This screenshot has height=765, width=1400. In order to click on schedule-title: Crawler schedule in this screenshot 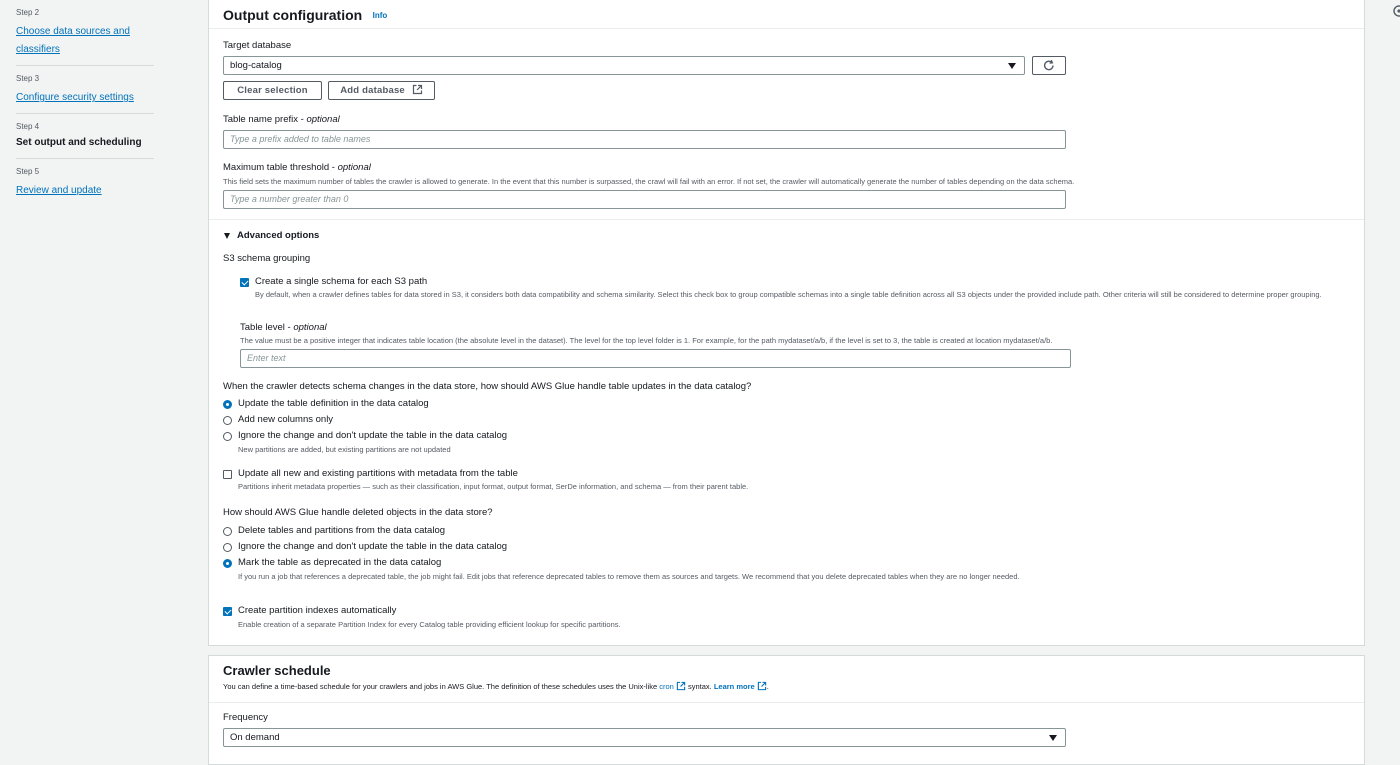, I will do `click(277, 670)`.